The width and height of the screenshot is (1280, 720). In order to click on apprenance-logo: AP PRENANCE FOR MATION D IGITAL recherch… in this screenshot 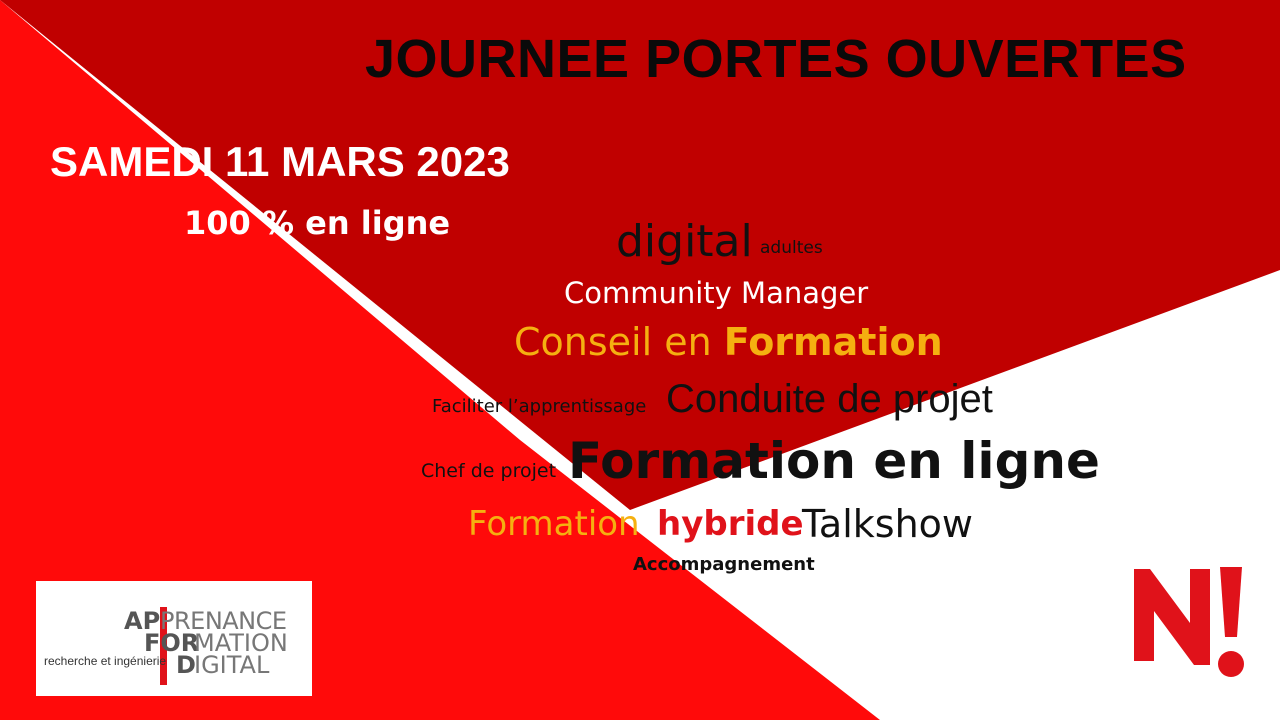, I will do `click(174, 638)`.